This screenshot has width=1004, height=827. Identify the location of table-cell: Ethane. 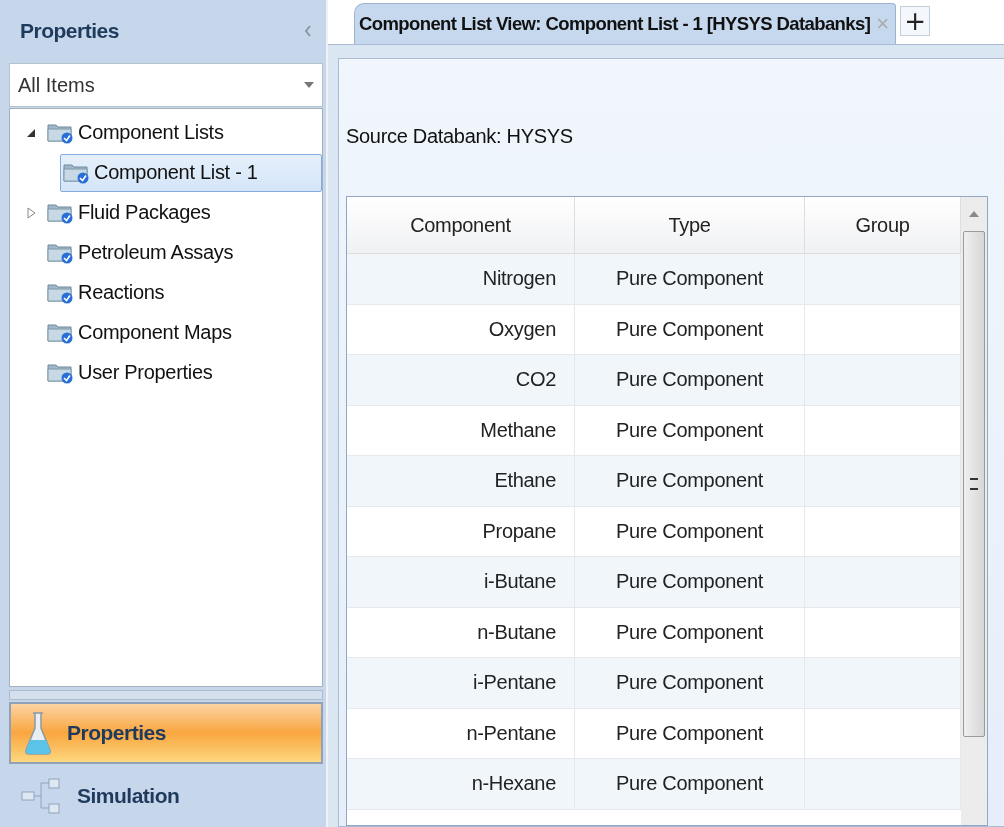
(461, 481).